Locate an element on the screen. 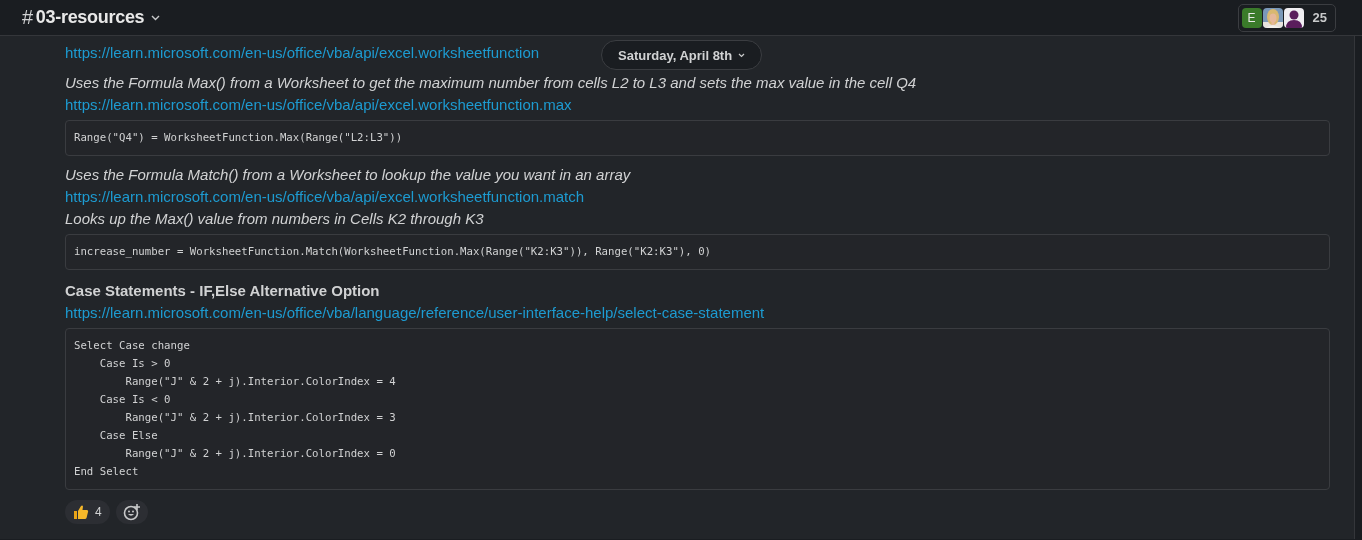 The image size is (1362, 540). members-button: E 25 is located at coordinates (1286, 17).